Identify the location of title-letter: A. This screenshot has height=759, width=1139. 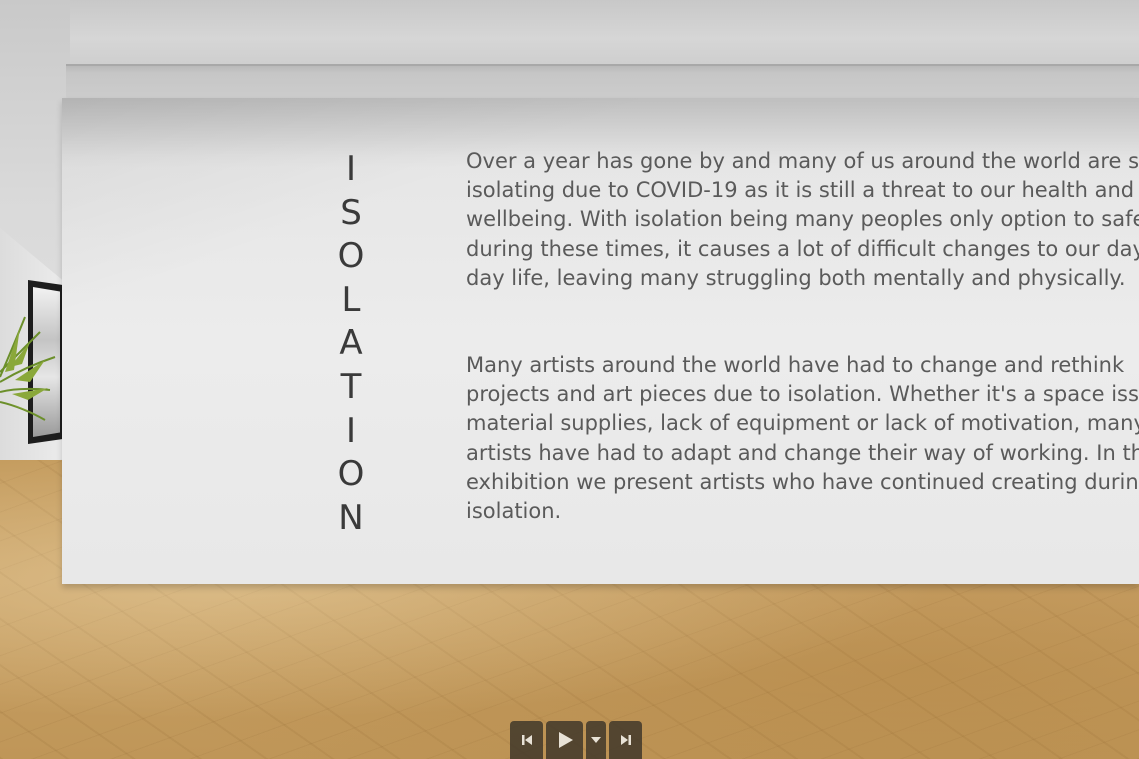
(351, 343).